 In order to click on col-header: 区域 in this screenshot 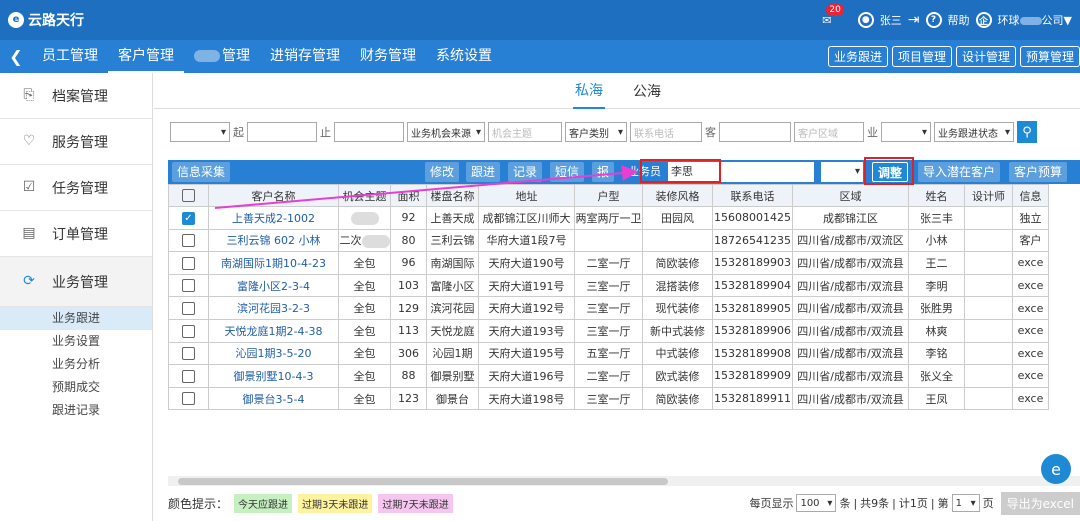, I will do `click(850, 195)`.